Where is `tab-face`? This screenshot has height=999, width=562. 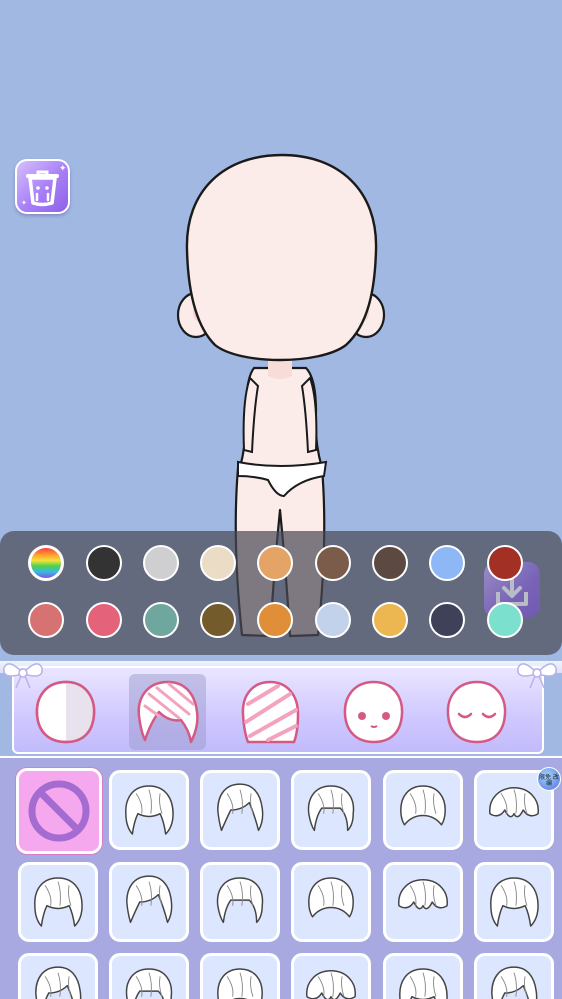 tab-face is located at coordinates (373, 712).